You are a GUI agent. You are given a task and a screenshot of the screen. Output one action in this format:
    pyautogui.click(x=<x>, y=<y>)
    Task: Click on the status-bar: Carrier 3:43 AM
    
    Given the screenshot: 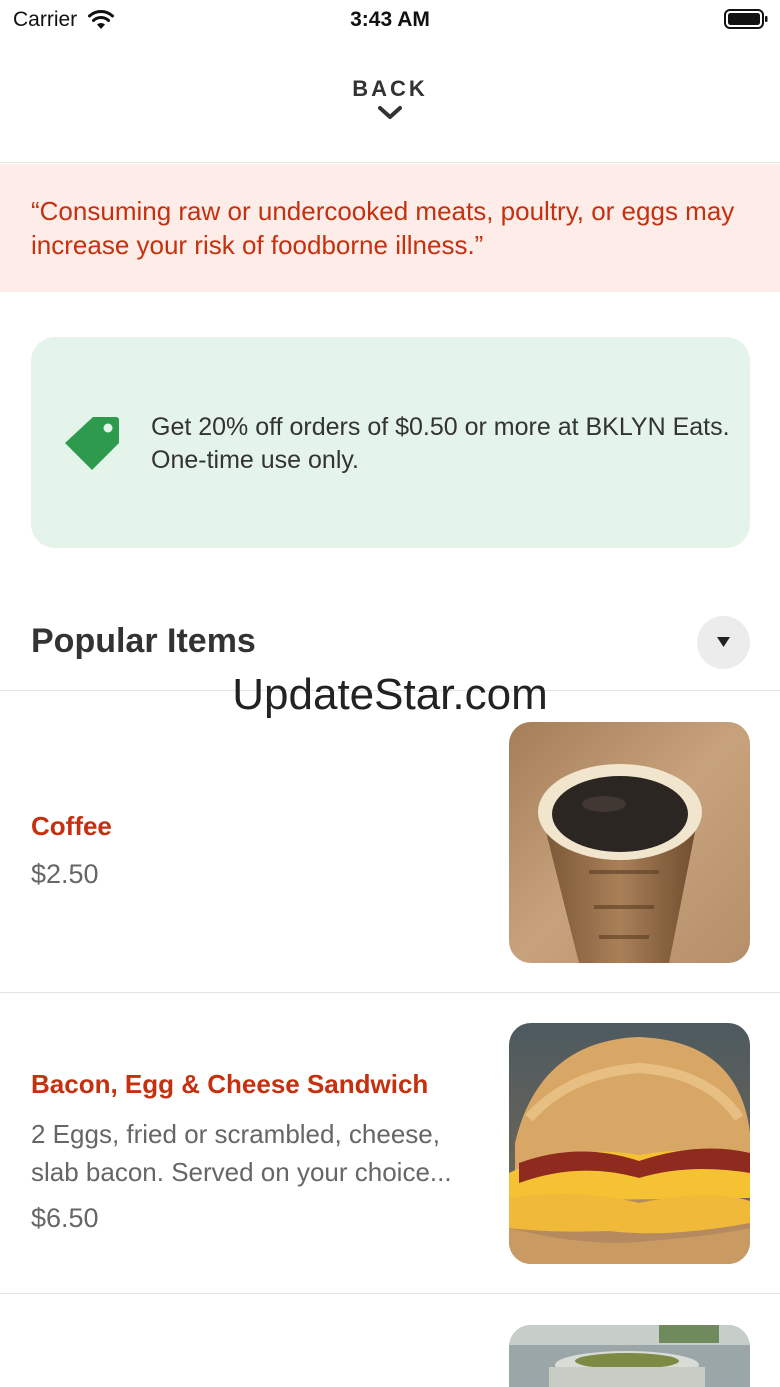 What is the action you would take?
    pyautogui.click(x=390, y=22)
    